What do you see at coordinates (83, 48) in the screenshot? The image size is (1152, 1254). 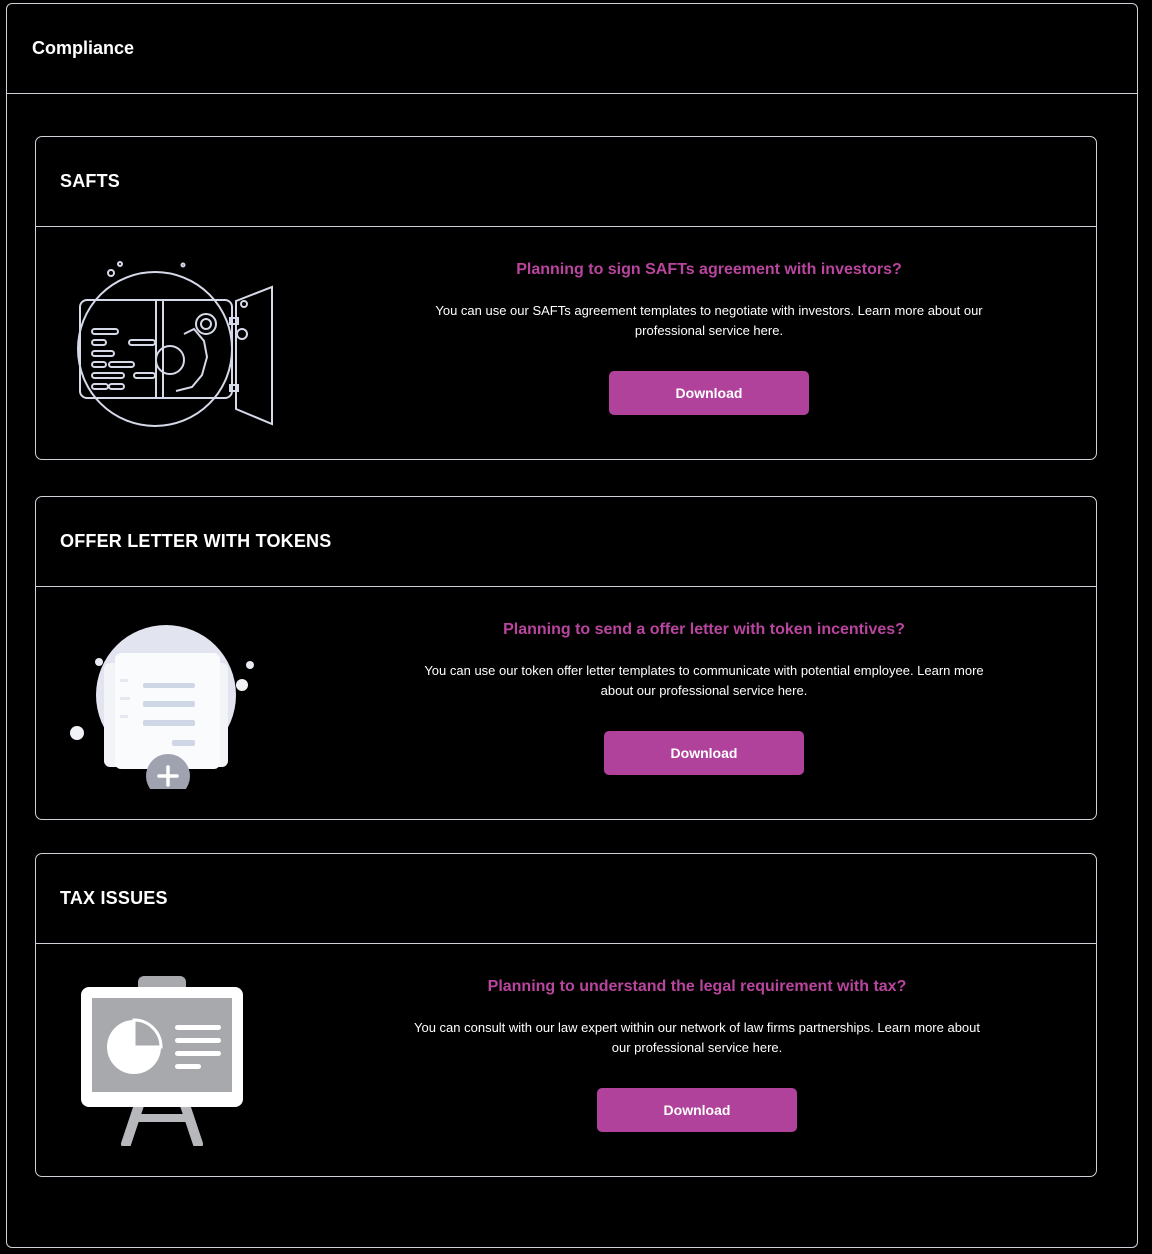 I see `page-title: Compliance` at bounding box center [83, 48].